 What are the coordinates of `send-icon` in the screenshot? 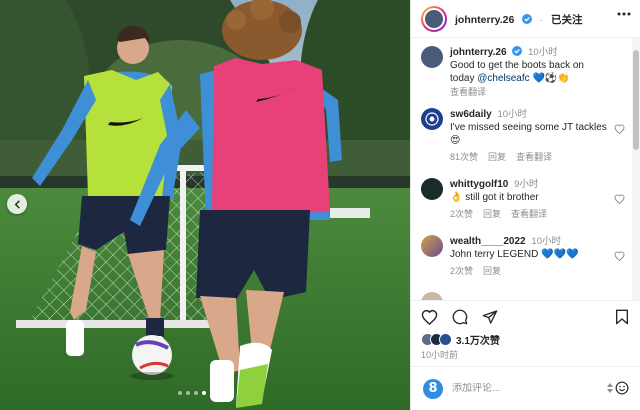 It's located at (490, 316).